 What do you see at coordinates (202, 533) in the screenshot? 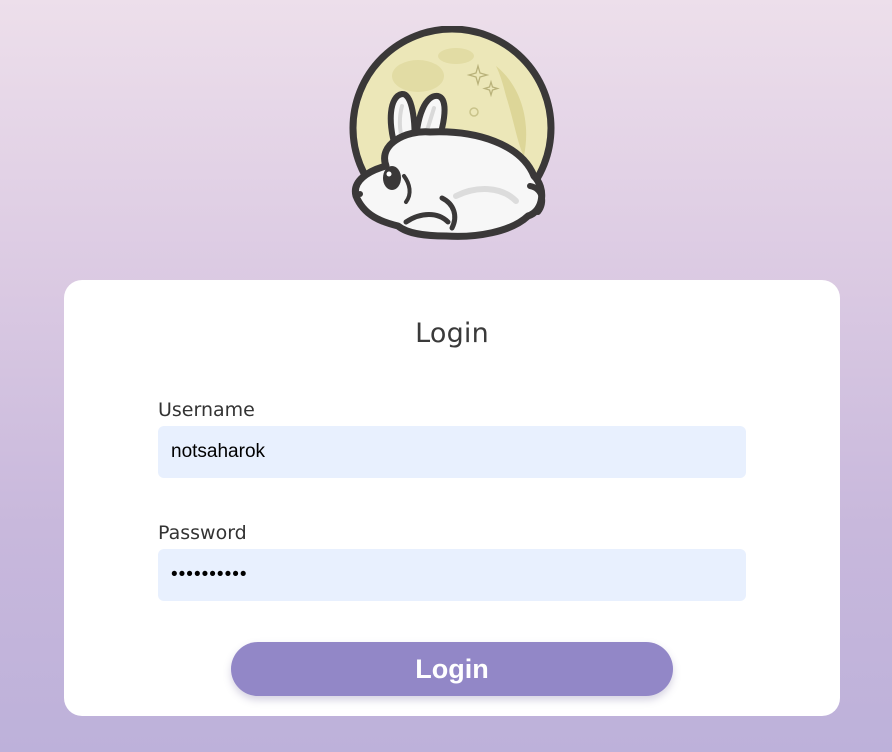
I see `password-label: Password` at bounding box center [202, 533].